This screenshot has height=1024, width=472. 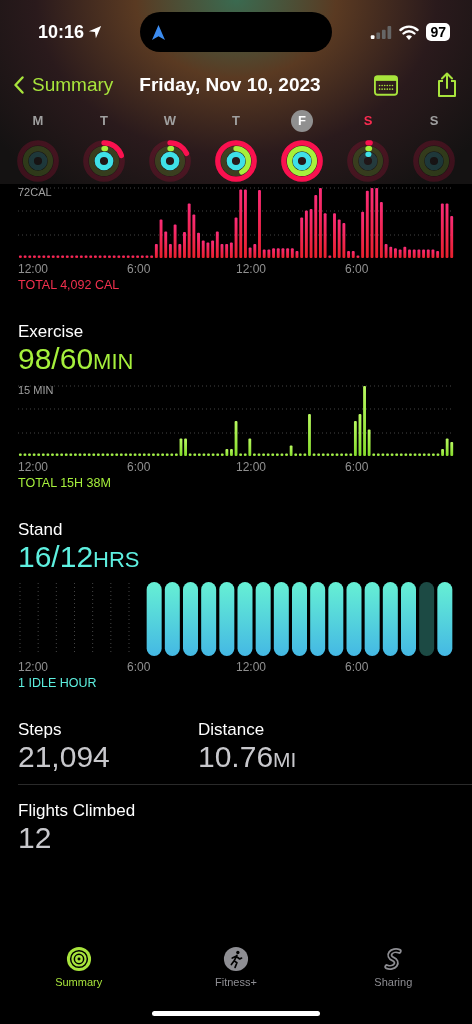 What do you see at coordinates (95, 32) in the screenshot?
I see `location-arrow-icon` at bounding box center [95, 32].